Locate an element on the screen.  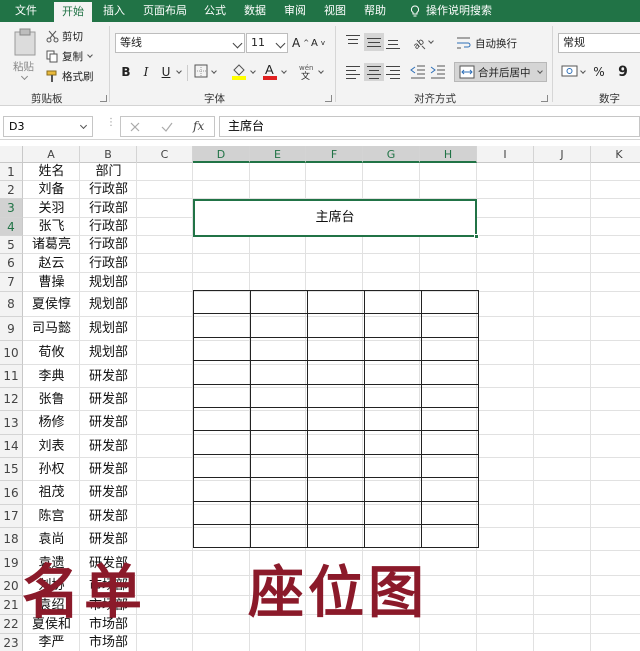
row-header-6: 6 is located at coordinates (11, 263).